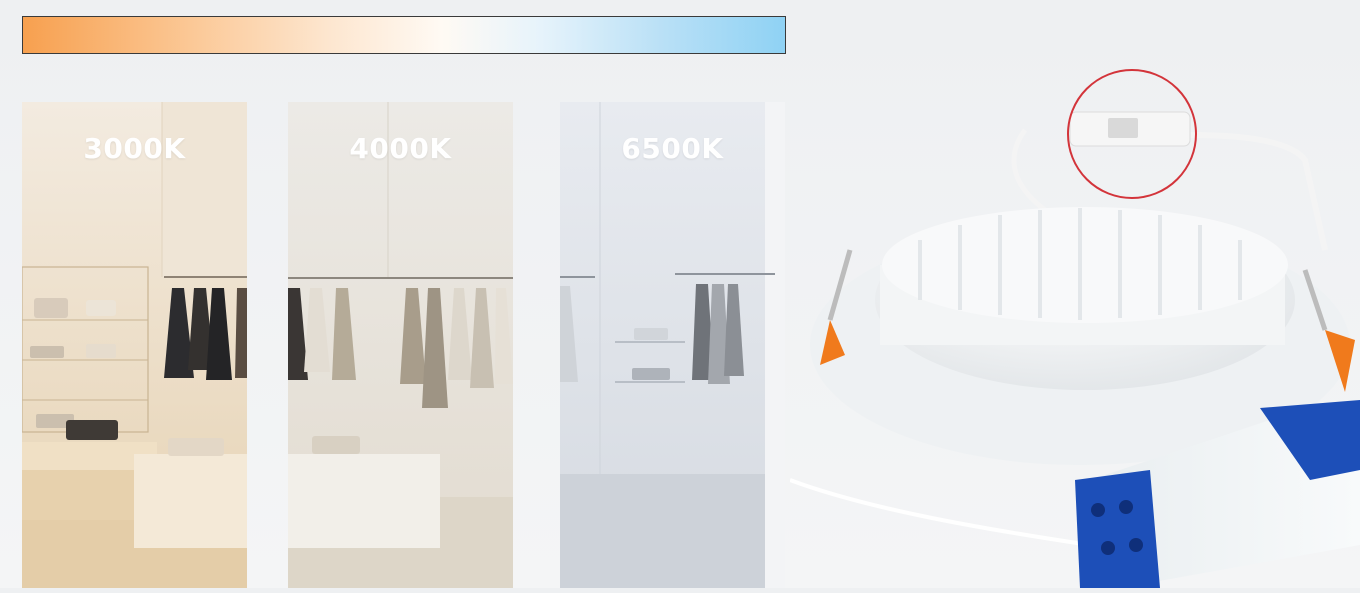  What do you see at coordinates (404, 35) in the screenshot?
I see `color-temperature-gradient-bar` at bounding box center [404, 35].